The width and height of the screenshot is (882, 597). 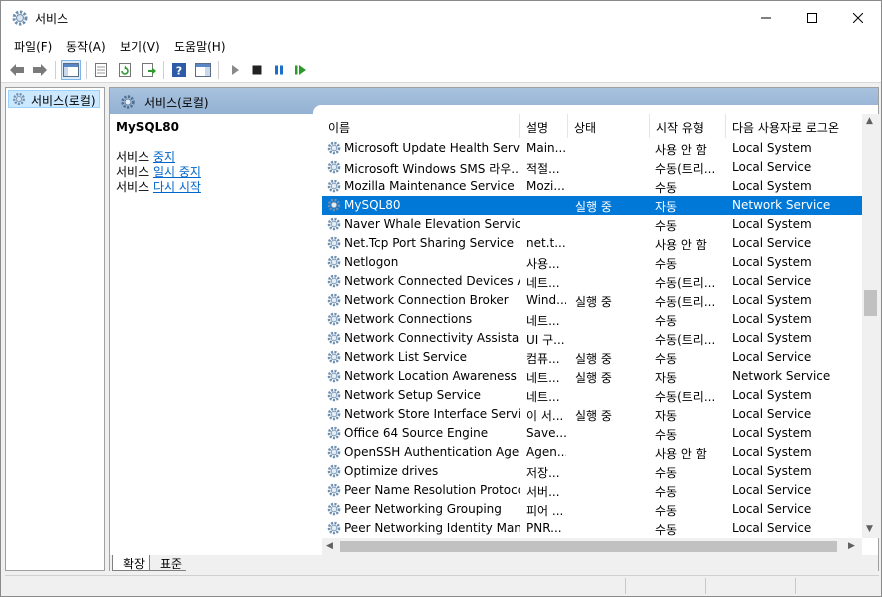 I want to click on column-logon-as: 다음 사용자로 로그온, so click(x=794, y=126).